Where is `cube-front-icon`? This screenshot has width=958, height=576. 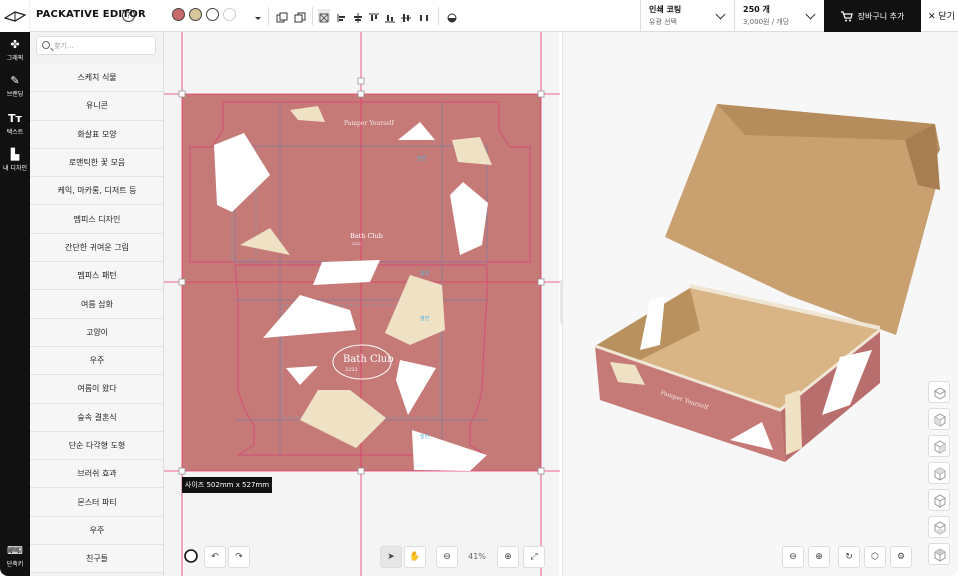
cube-front-icon is located at coordinates (940, 420).